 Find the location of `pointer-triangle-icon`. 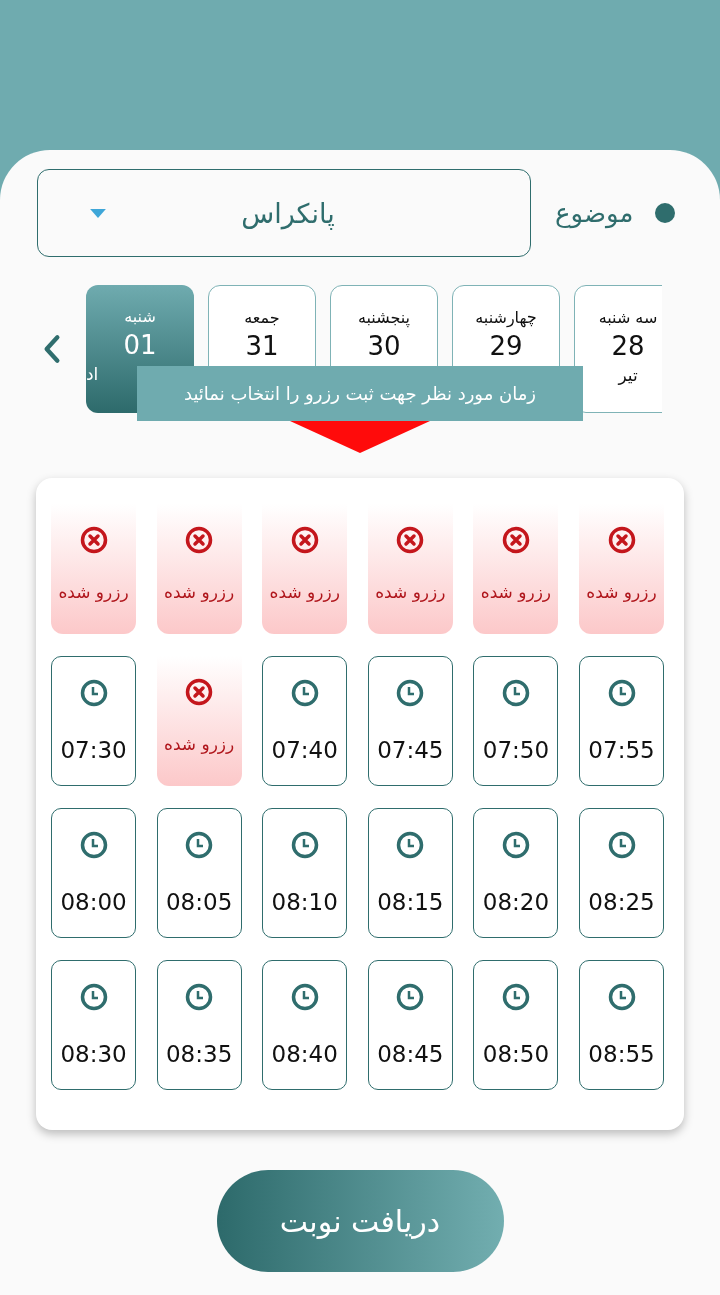

pointer-triangle-icon is located at coordinates (360, 437).